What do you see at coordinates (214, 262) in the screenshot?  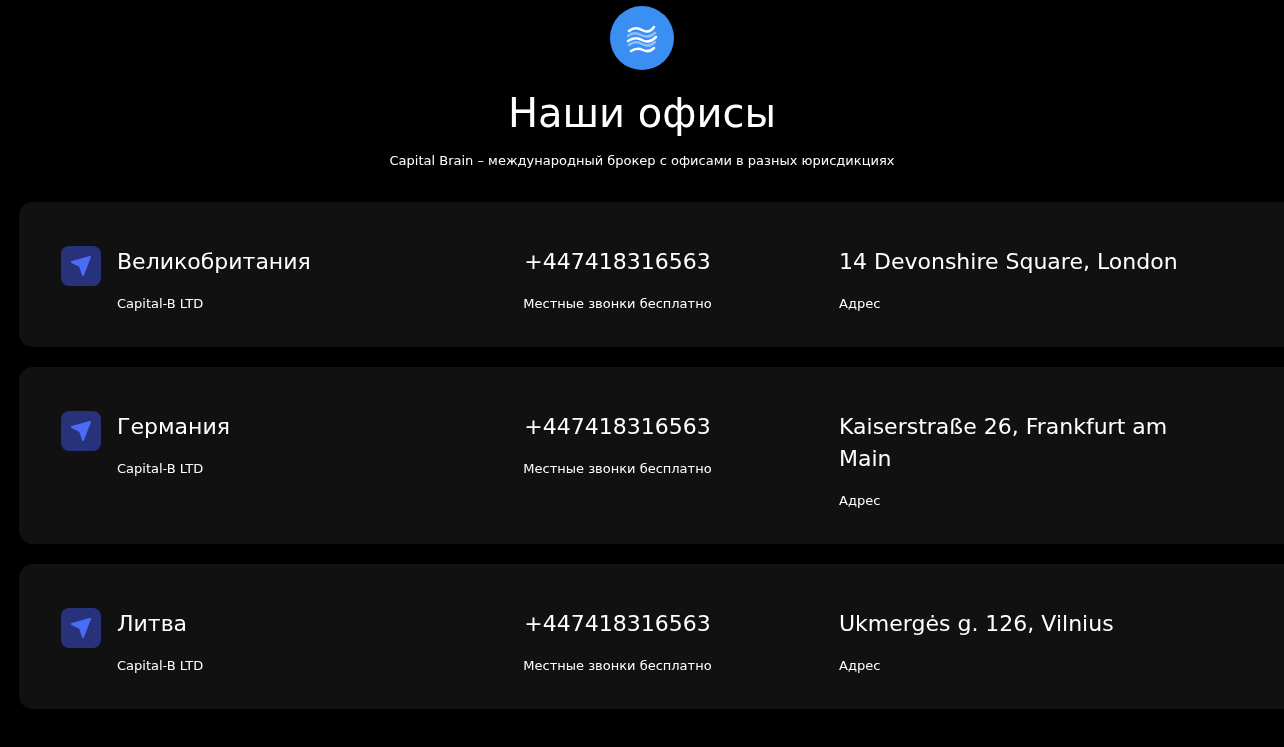 I see `country-name: Великобритания` at bounding box center [214, 262].